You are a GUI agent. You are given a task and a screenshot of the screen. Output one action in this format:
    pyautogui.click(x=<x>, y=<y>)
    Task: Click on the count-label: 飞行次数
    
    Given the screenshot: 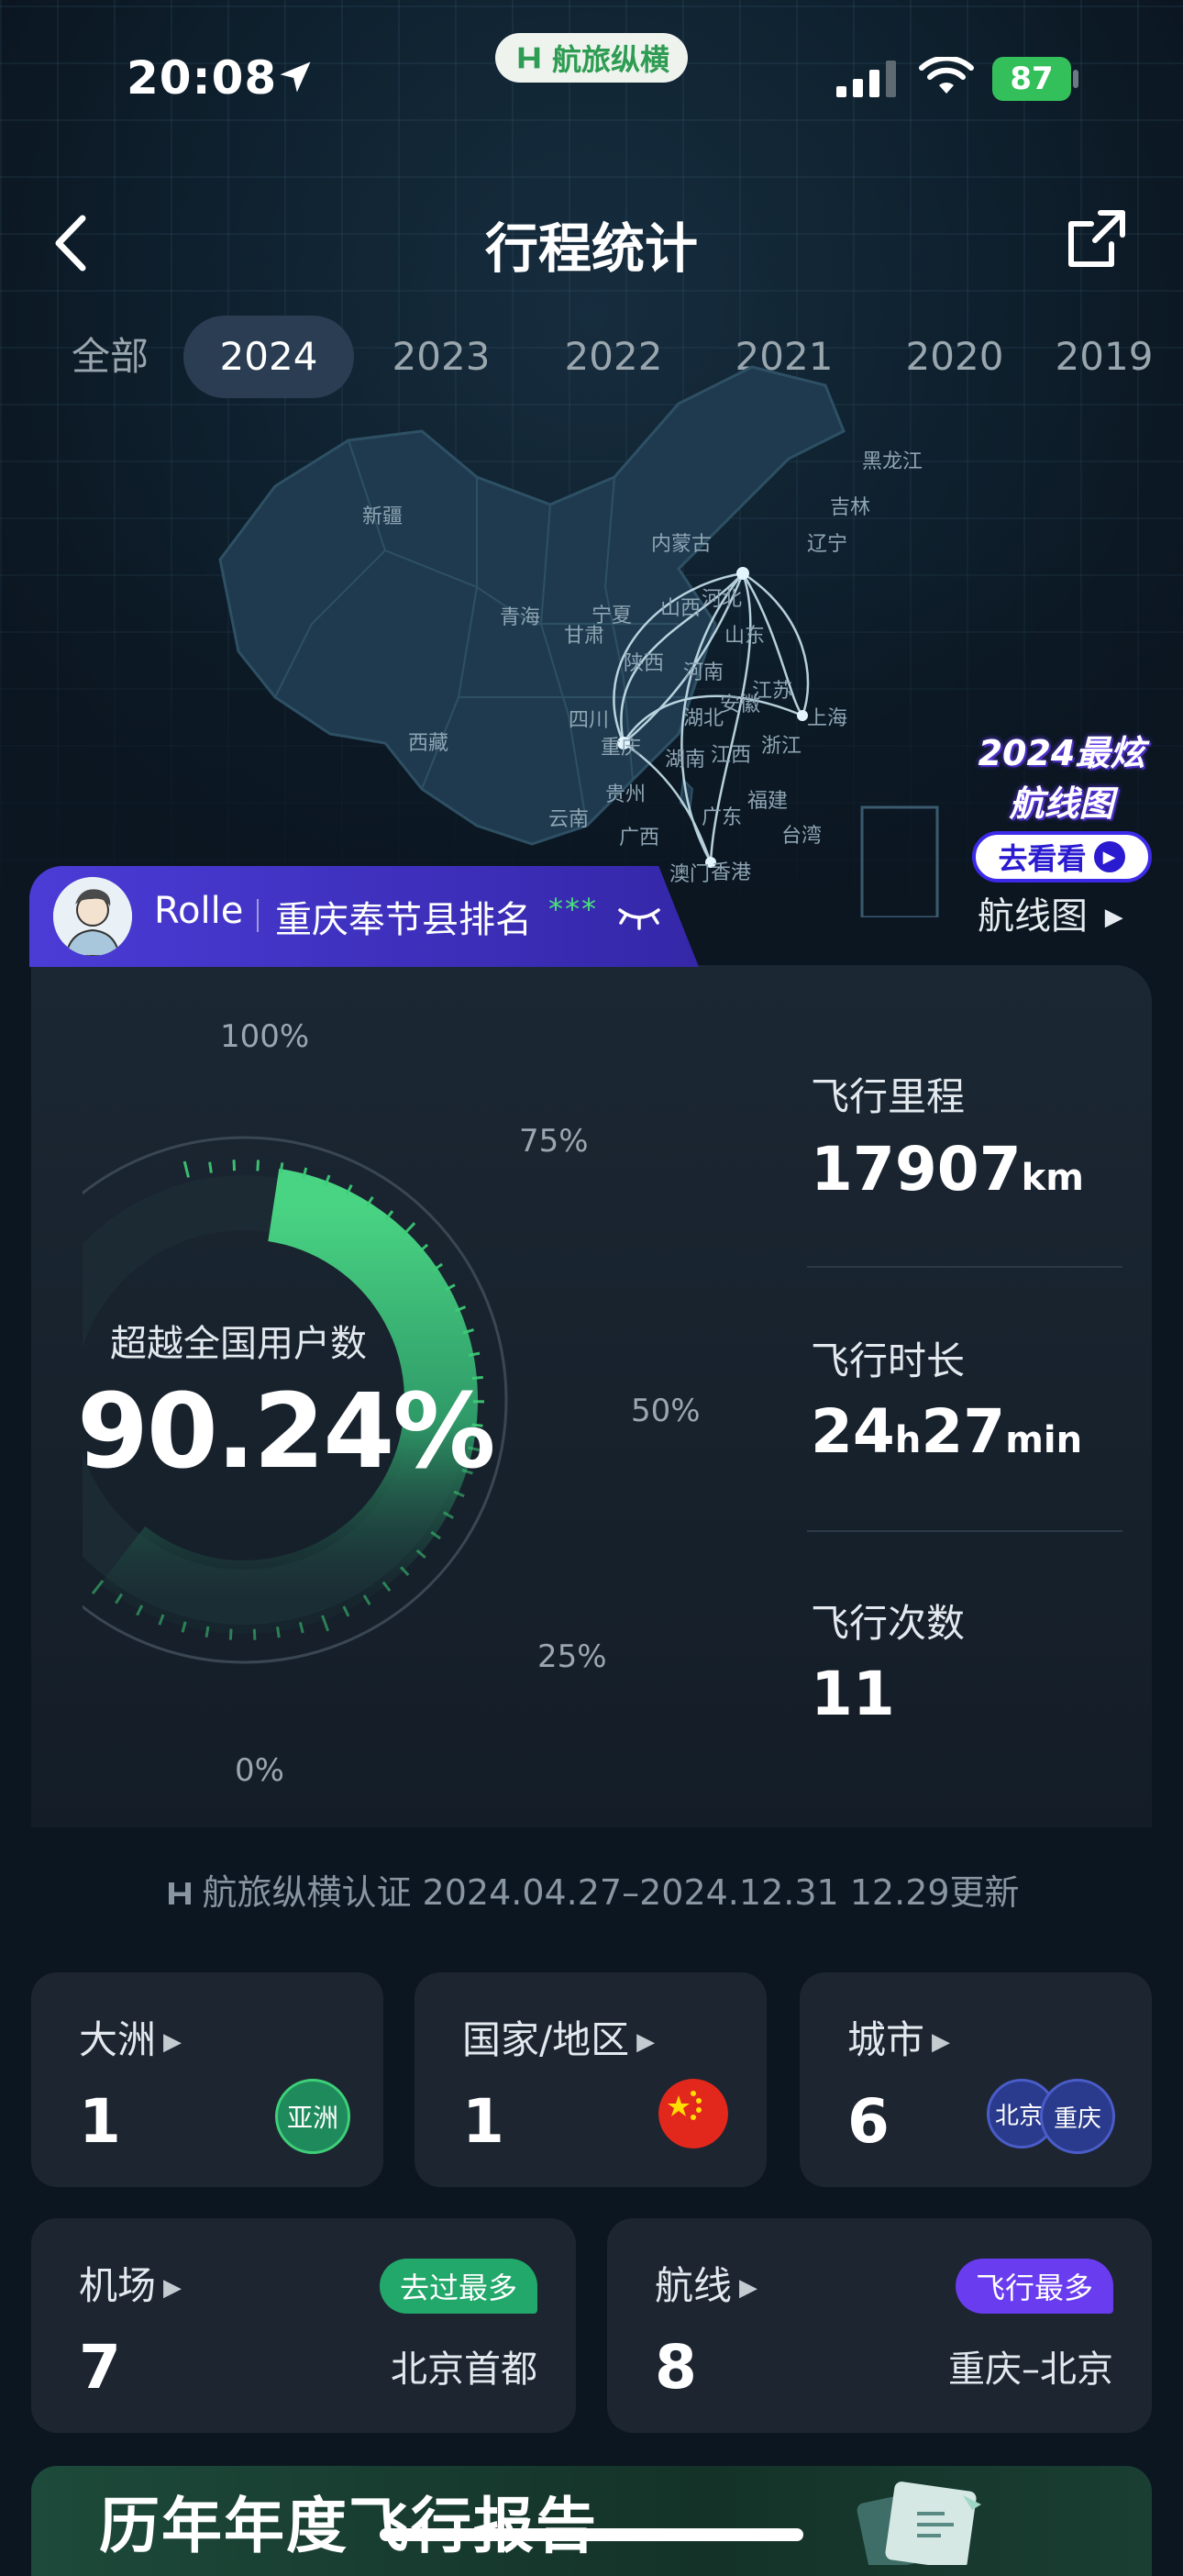 What is the action you would take?
    pyautogui.click(x=888, y=1621)
    